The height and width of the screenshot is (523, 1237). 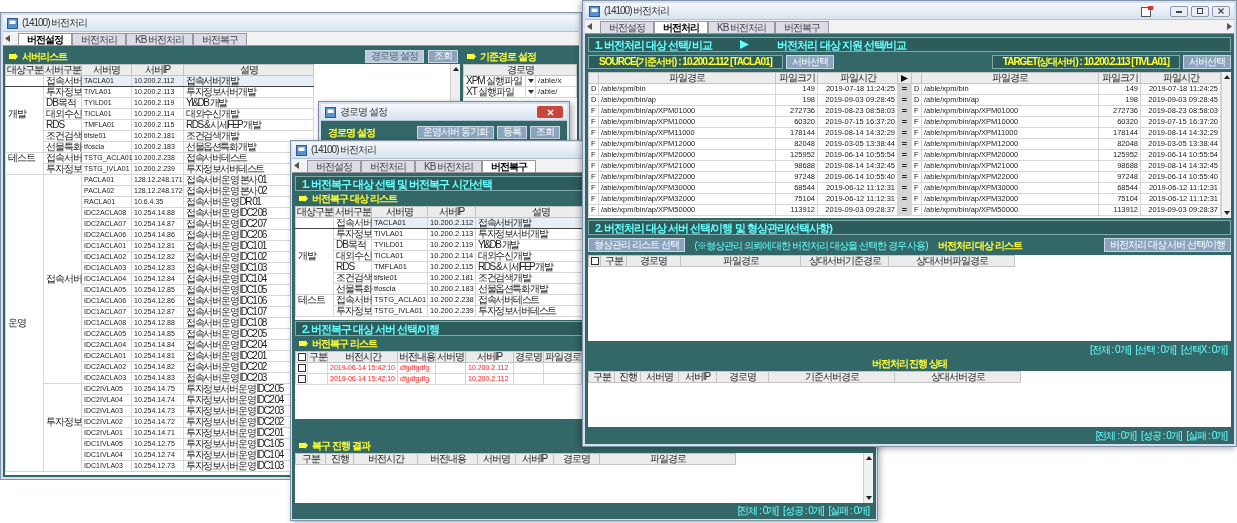 What do you see at coordinates (1229, 26) in the screenshot?
I see `scroll-right-icon` at bounding box center [1229, 26].